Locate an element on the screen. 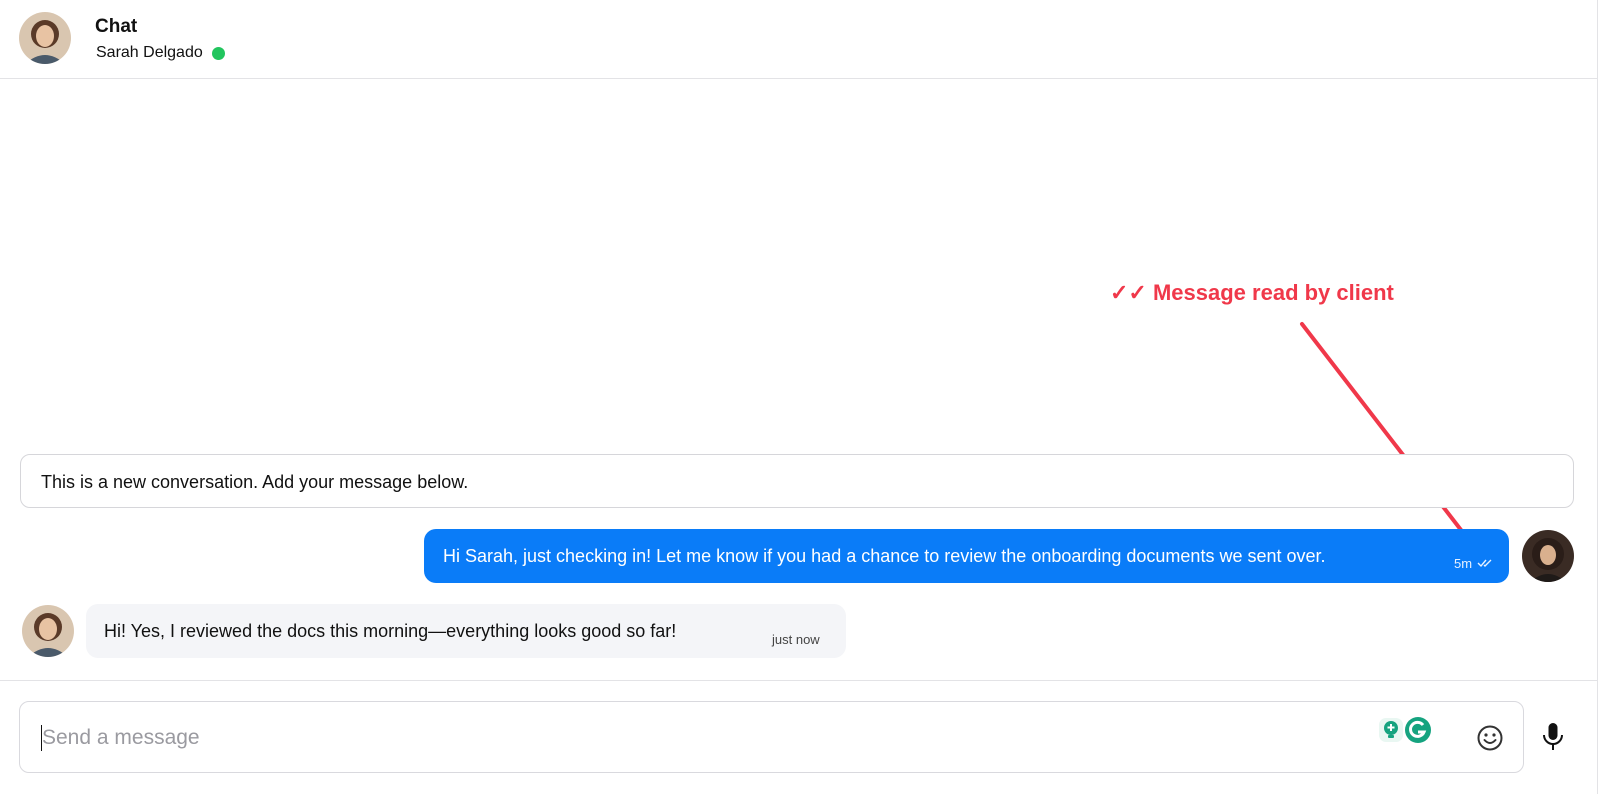 This screenshot has height=794, width=1600. user-avatar is located at coordinates (1548, 556).